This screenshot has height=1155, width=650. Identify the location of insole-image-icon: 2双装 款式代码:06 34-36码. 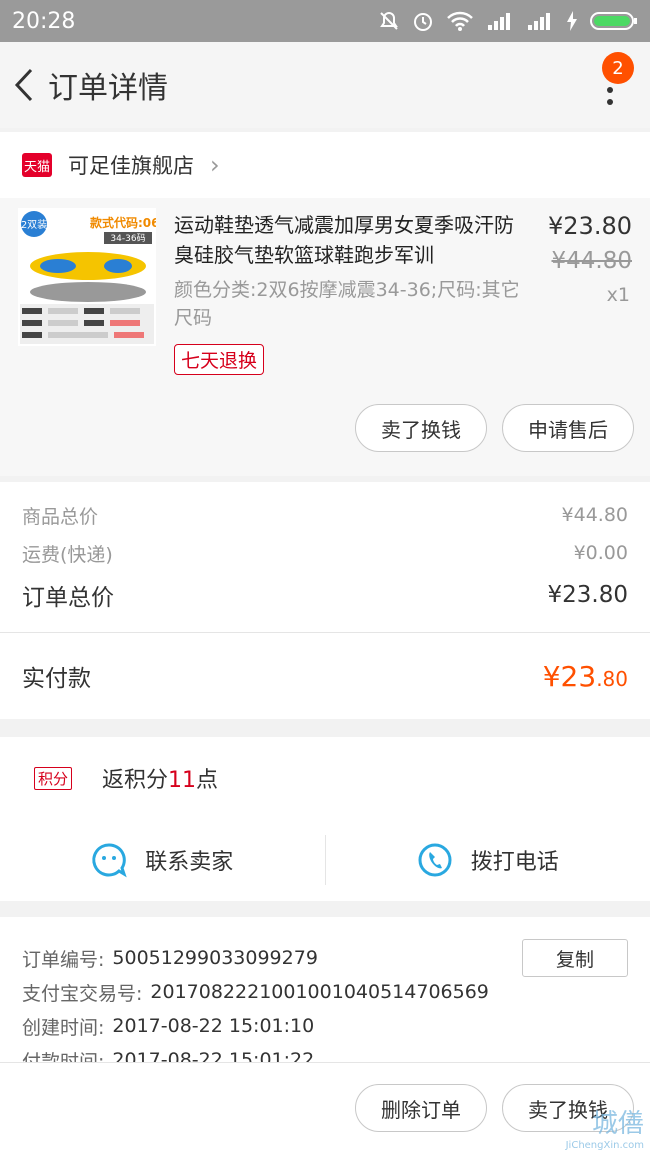
(87, 277).